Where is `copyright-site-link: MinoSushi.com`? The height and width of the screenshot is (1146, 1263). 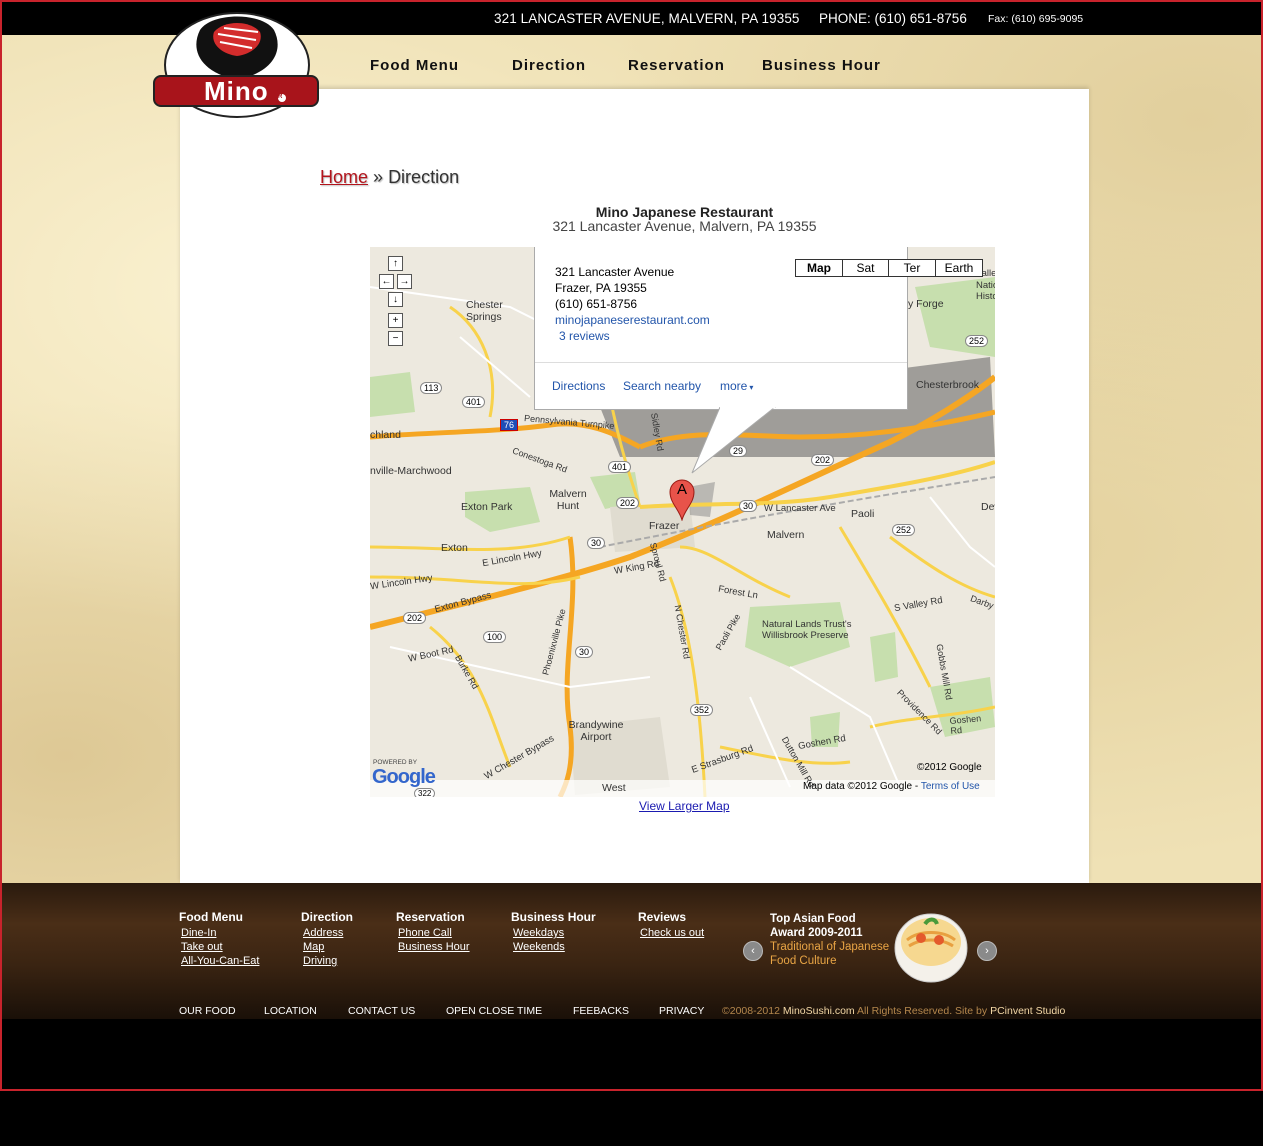
copyright-site-link: MinoSushi.com is located at coordinates (819, 1011).